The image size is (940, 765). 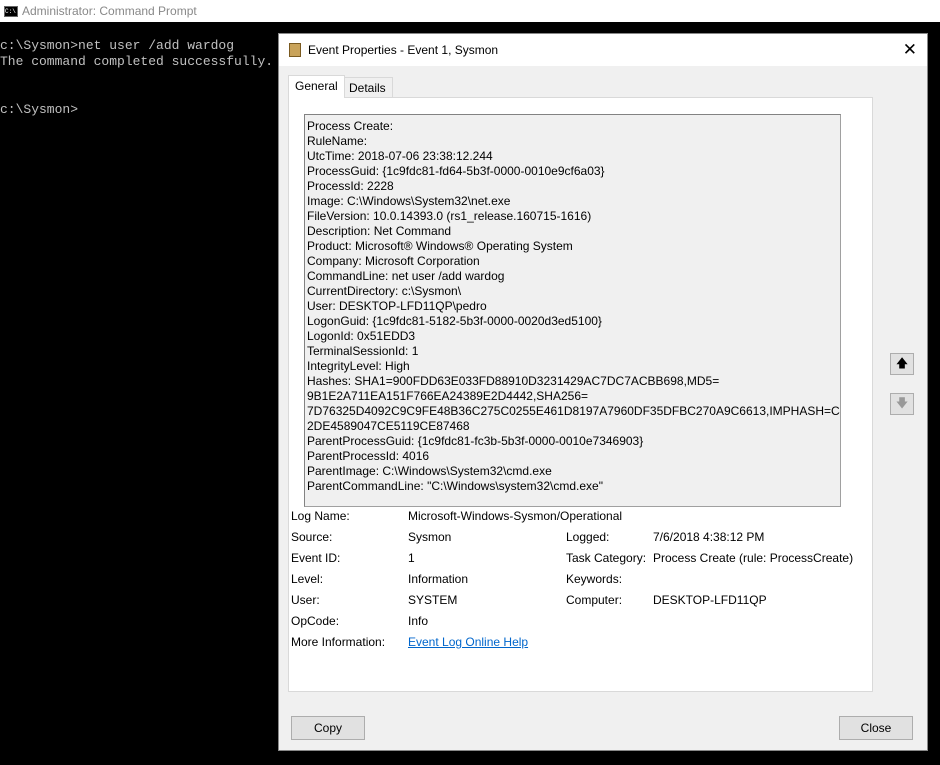 I want to click on description-line: ParentProcessId: 4016, so click(x=368, y=456).